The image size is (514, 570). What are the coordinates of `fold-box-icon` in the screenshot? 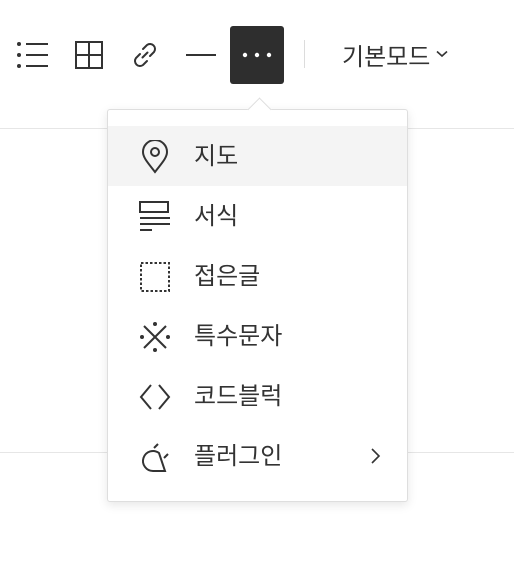 It's located at (155, 277).